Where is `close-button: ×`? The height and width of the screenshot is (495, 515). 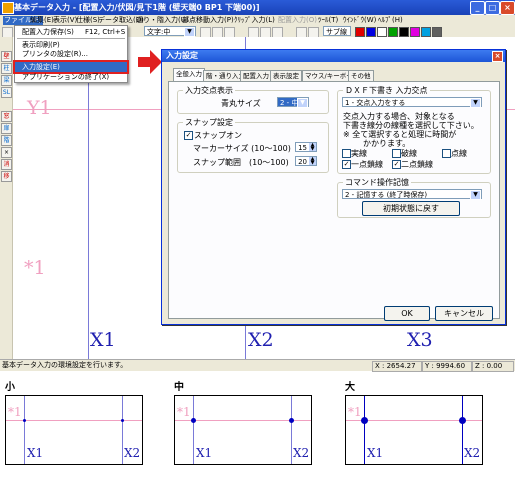 close-button: × is located at coordinates (507, 8).